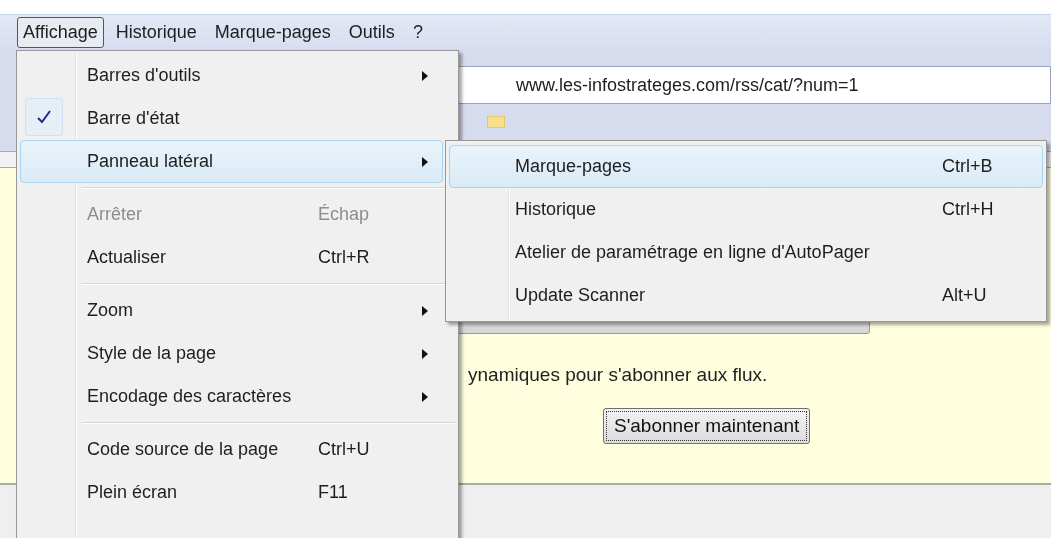  What do you see at coordinates (231, 396) in the screenshot?
I see `menu-item: Encodage des caractères` at bounding box center [231, 396].